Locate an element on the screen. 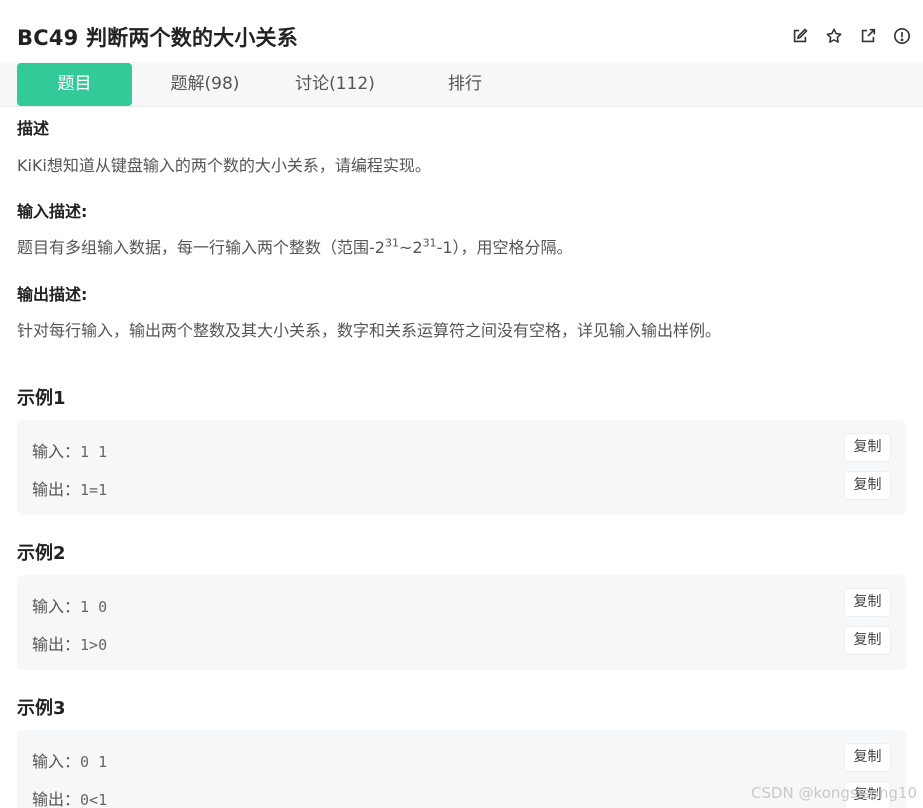 This screenshot has height=808, width=923. description-text: KiKi想知道从键盘输入的两个数的大小关系，请编程实现。 is located at coordinates (224, 165).